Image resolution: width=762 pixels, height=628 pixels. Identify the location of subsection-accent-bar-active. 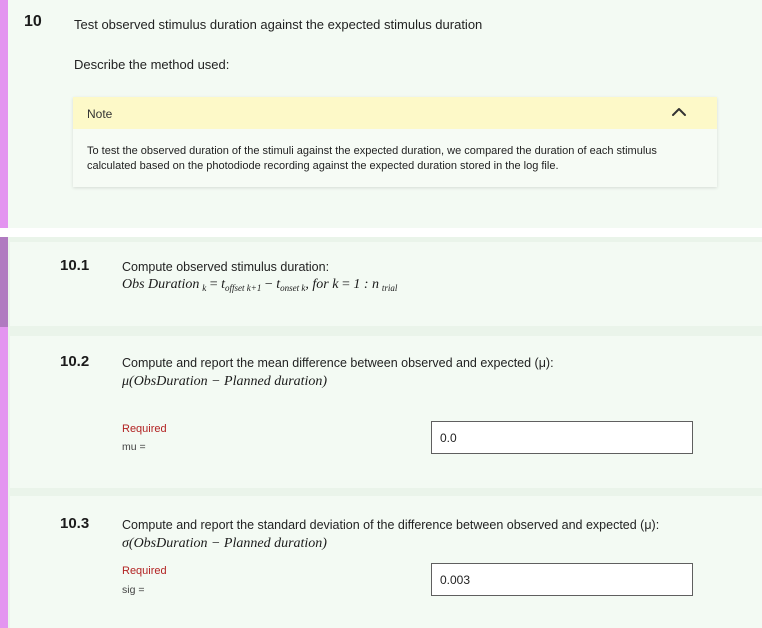
(4, 282).